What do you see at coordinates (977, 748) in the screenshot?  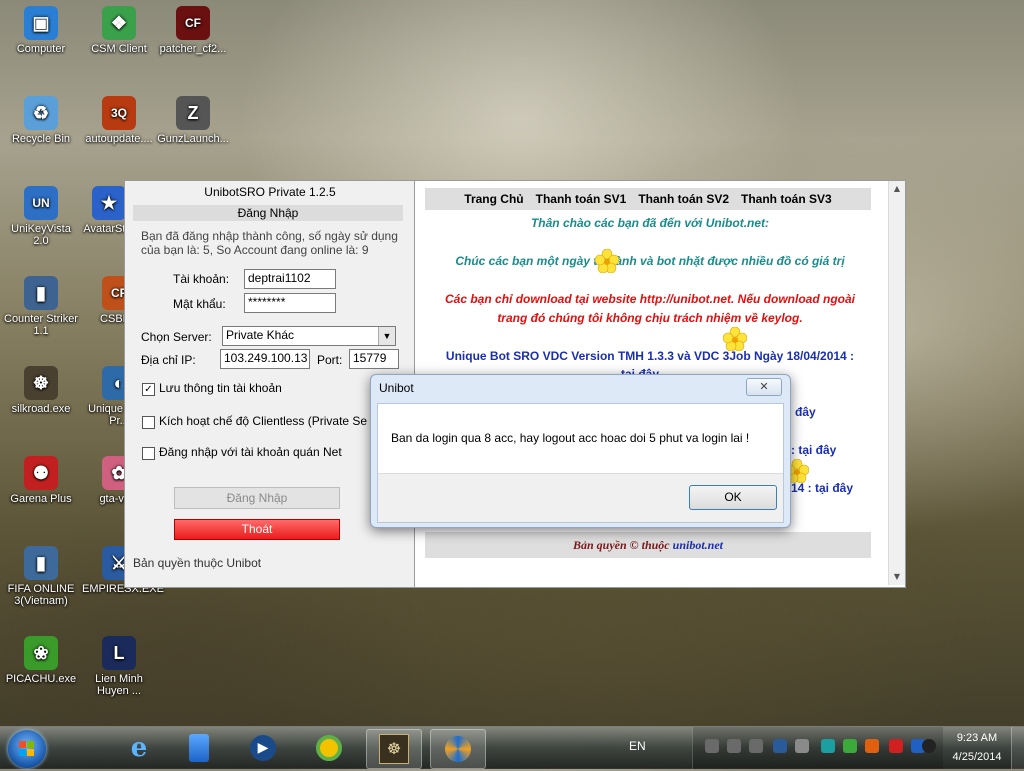 I see `clock: 9:23 AM 4/25/2014` at bounding box center [977, 748].